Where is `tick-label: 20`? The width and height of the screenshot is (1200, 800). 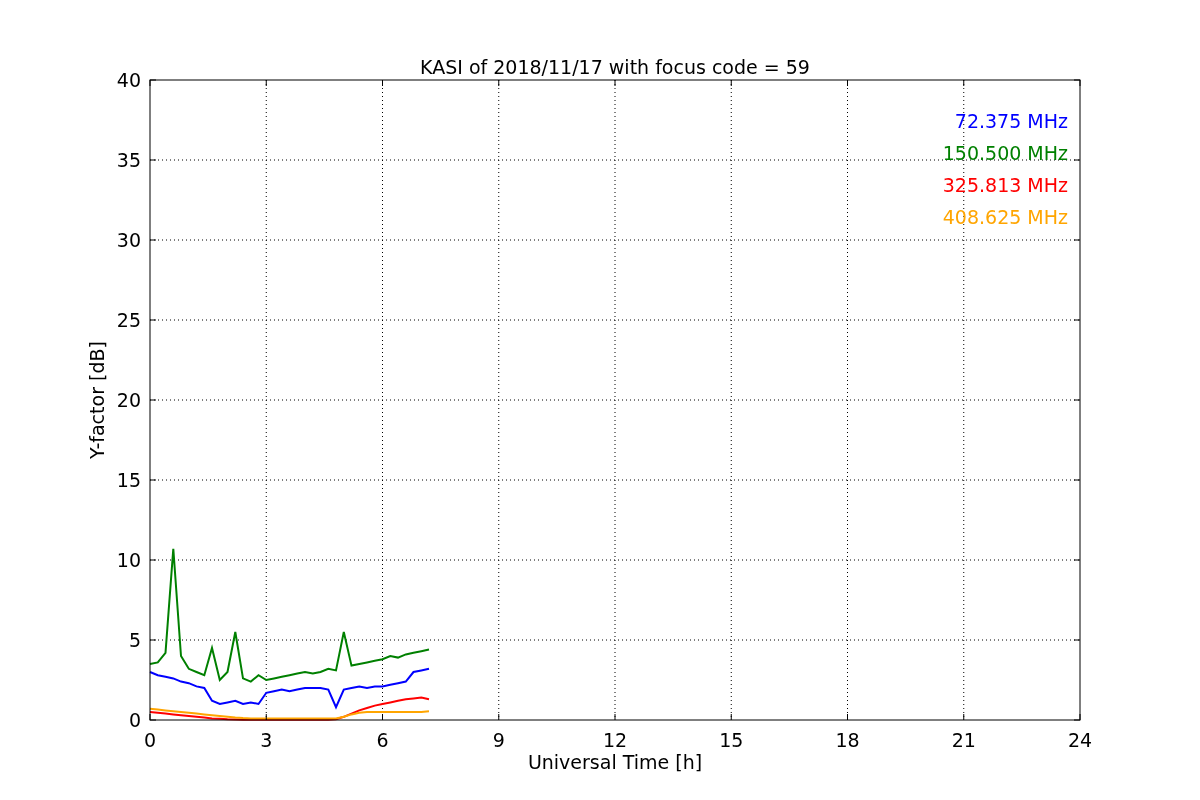 tick-label: 20 is located at coordinates (128, 400).